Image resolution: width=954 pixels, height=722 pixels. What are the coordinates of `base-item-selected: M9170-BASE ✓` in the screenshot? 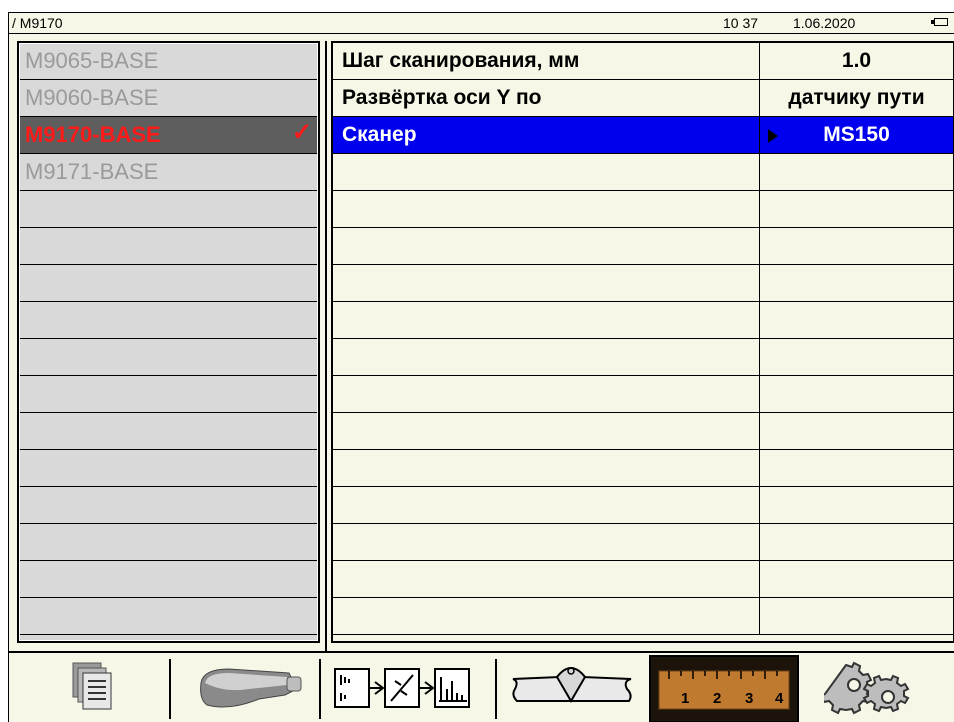 It's located at (168, 135).